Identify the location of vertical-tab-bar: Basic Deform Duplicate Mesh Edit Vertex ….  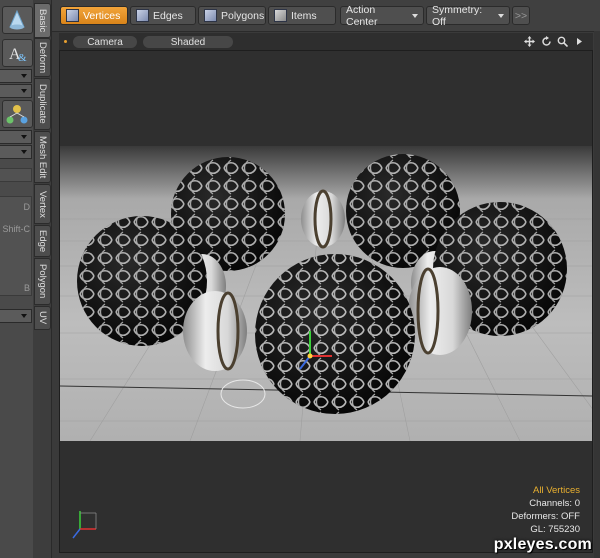
(42, 279).